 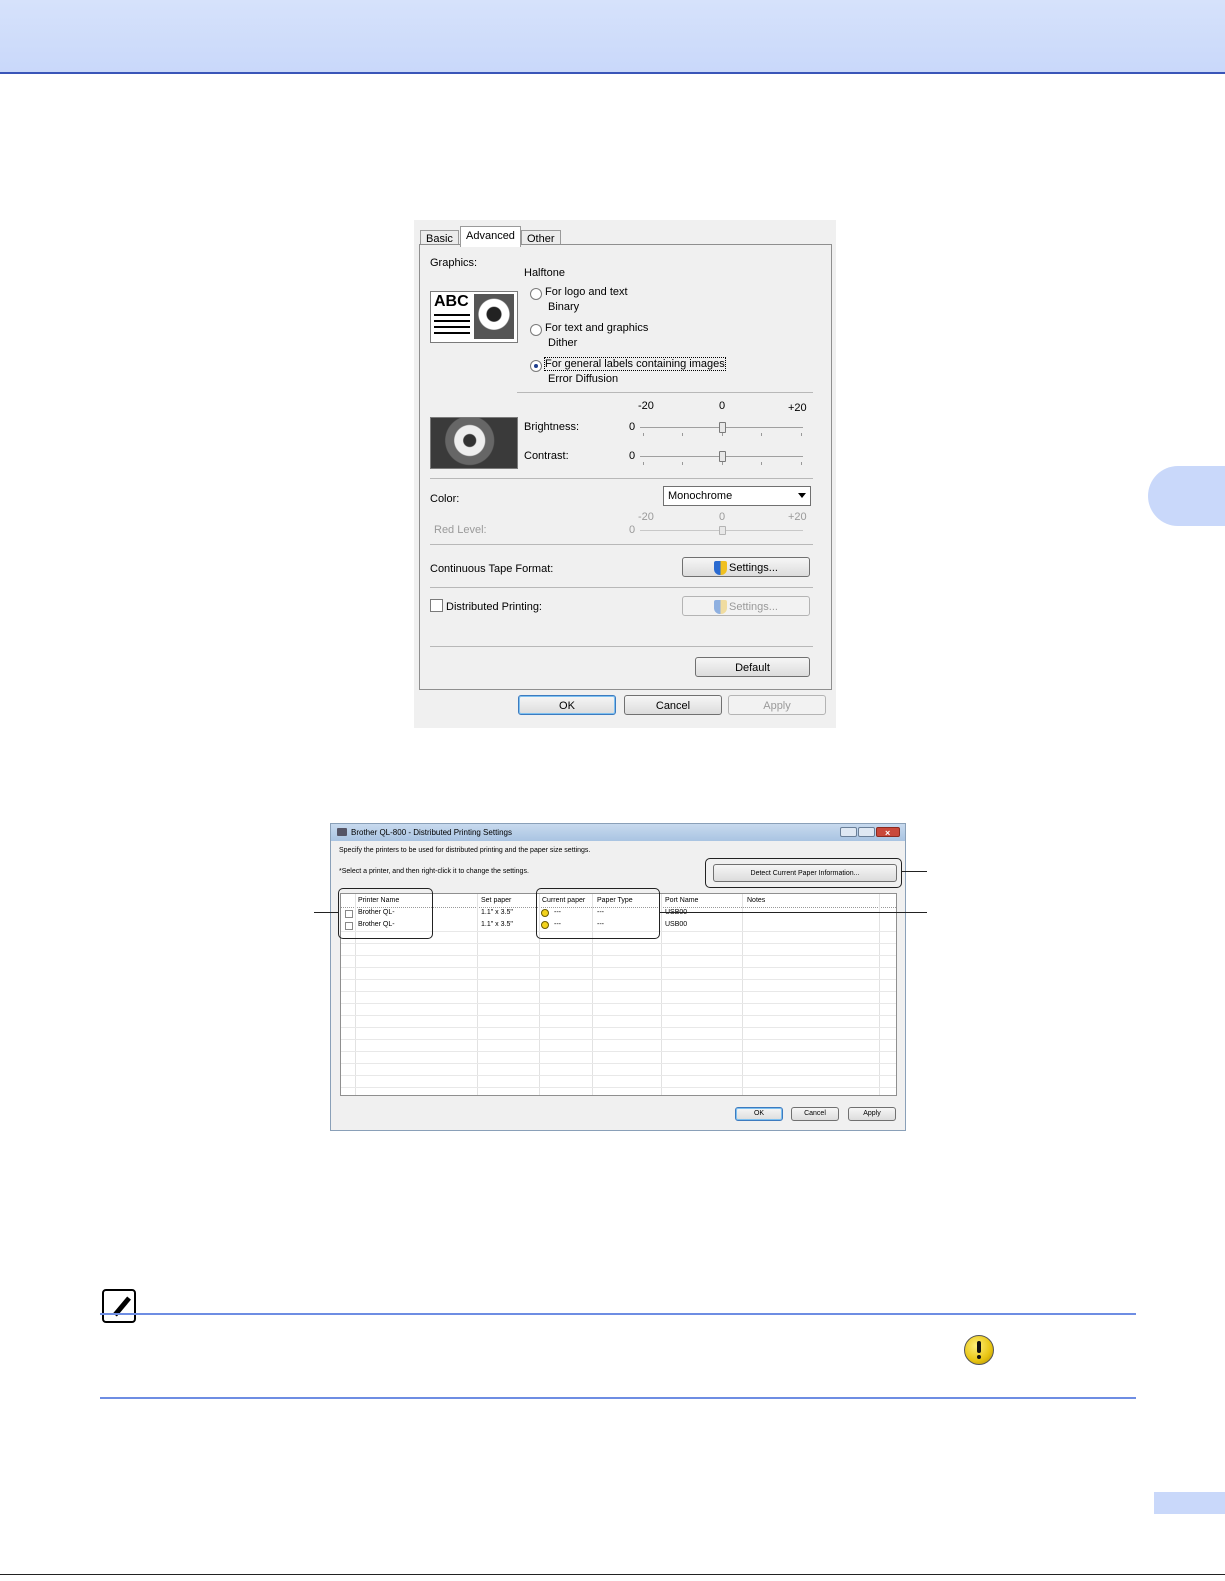 I want to click on brightness-value: 0, so click(x=632, y=427).